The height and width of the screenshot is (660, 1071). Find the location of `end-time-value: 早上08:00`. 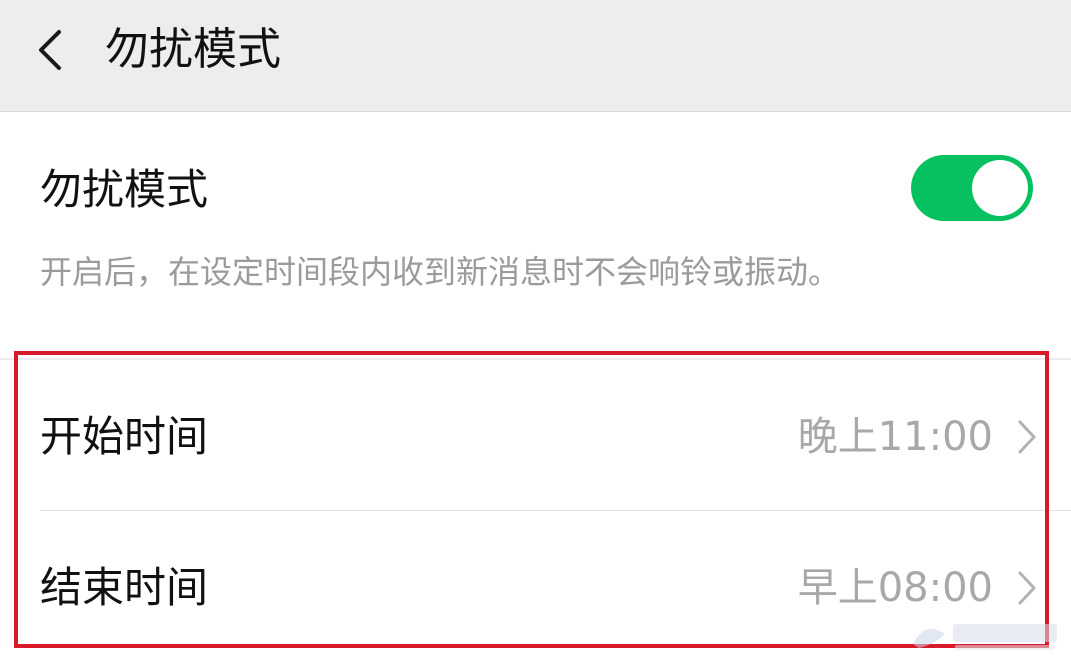

end-time-value: 早上08:00 is located at coordinates (895, 588).